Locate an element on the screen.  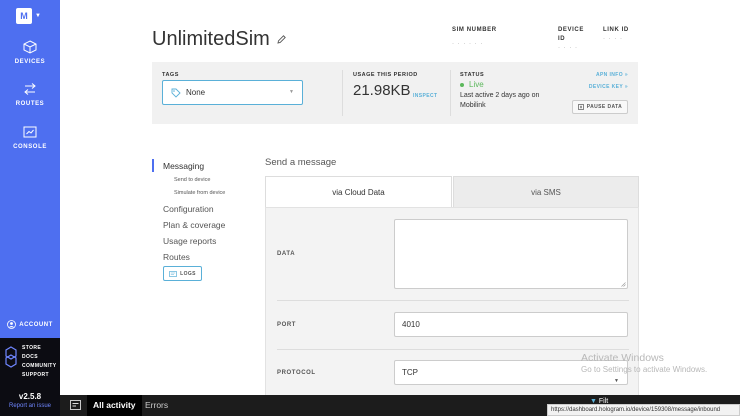
apn-info-link: APN INFO » is located at coordinates (612, 75).